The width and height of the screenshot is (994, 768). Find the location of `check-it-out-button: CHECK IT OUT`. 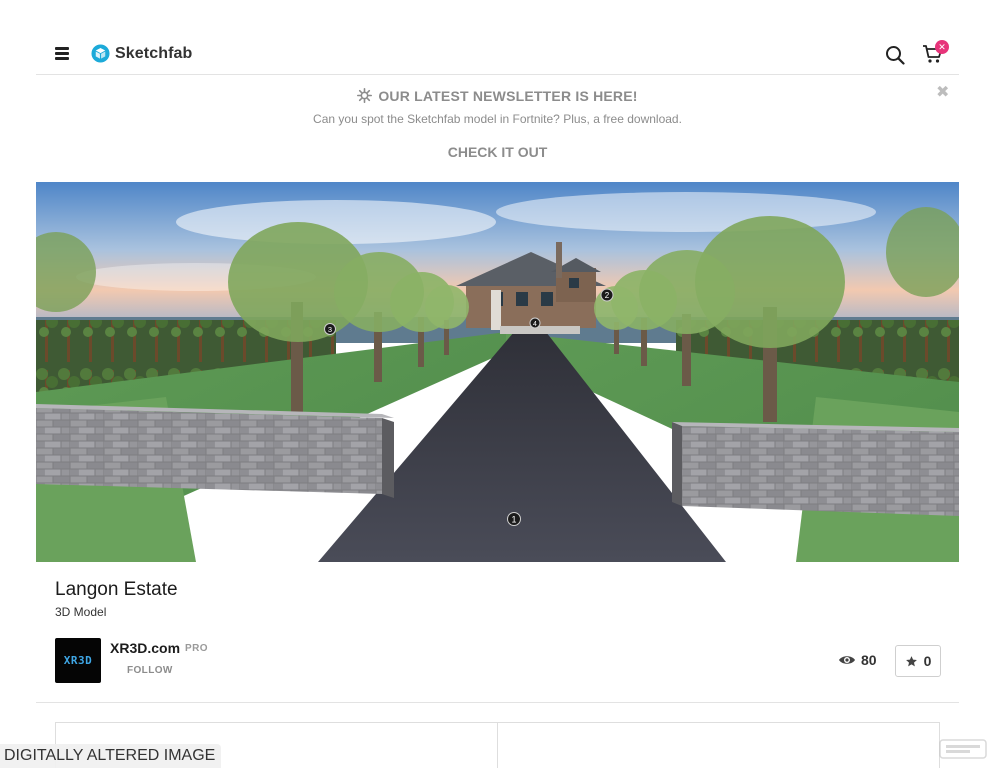

check-it-out-button: CHECK IT OUT is located at coordinates (497, 152).